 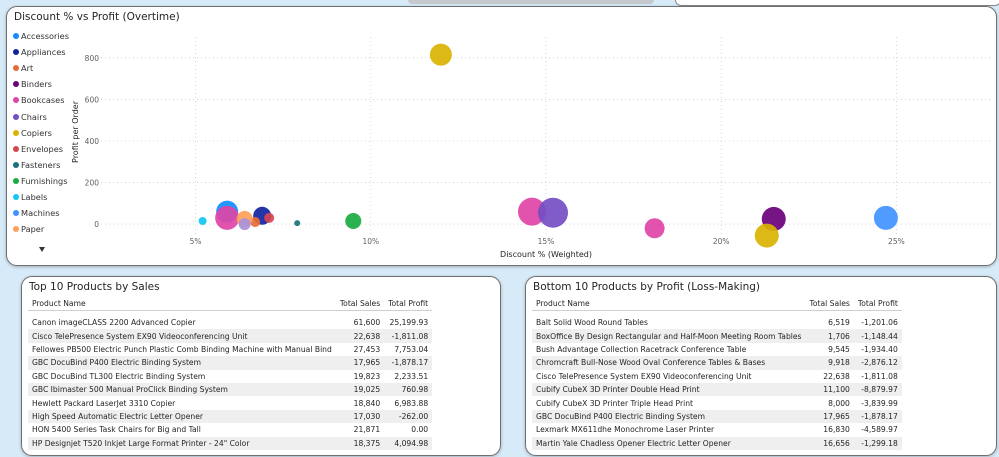 What do you see at coordinates (879, 349) in the screenshot?
I see `profit-cell: -1,934.40` at bounding box center [879, 349].